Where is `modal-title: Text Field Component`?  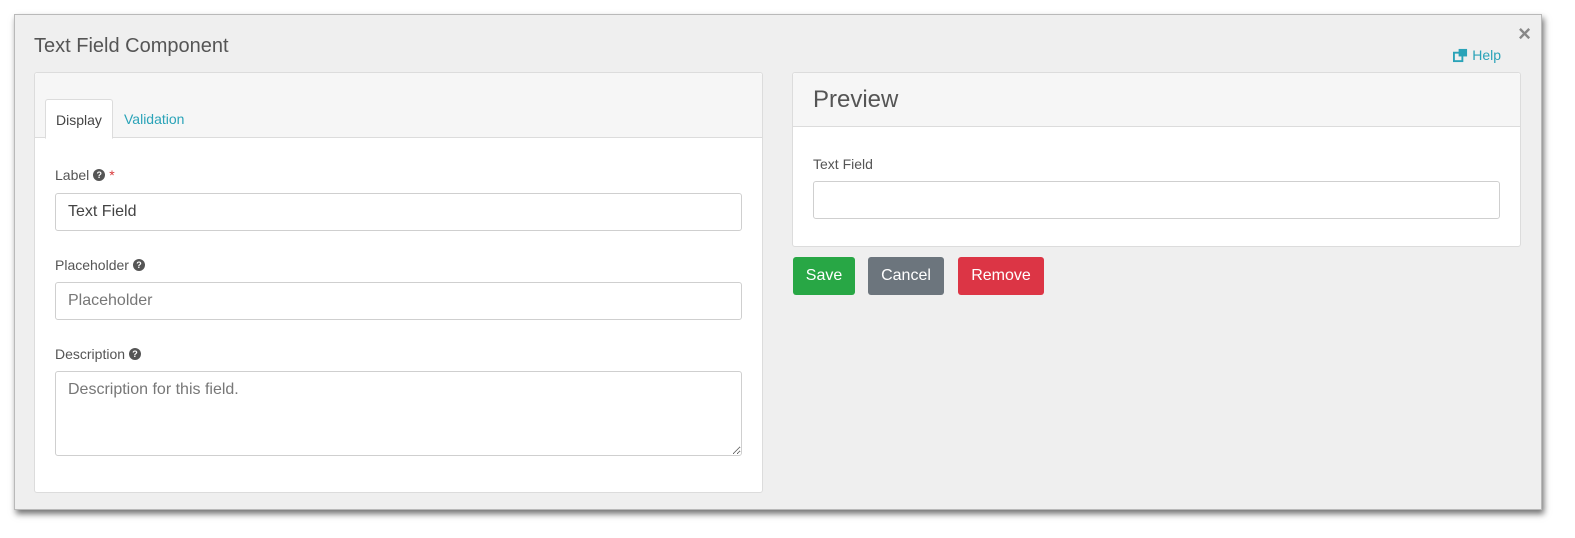
modal-title: Text Field Component is located at coordinates (131, 46).